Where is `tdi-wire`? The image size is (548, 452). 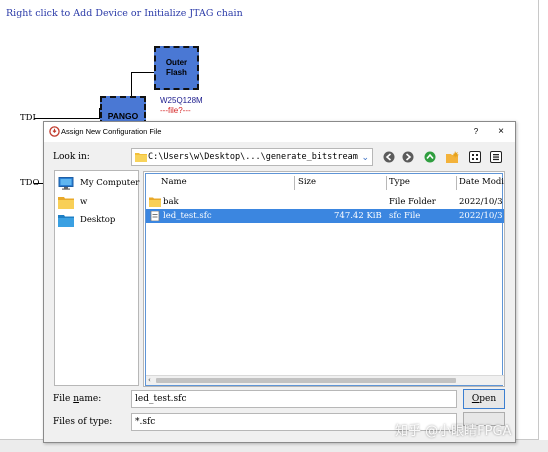 tdi-wire is located at coordinates (67, 118).